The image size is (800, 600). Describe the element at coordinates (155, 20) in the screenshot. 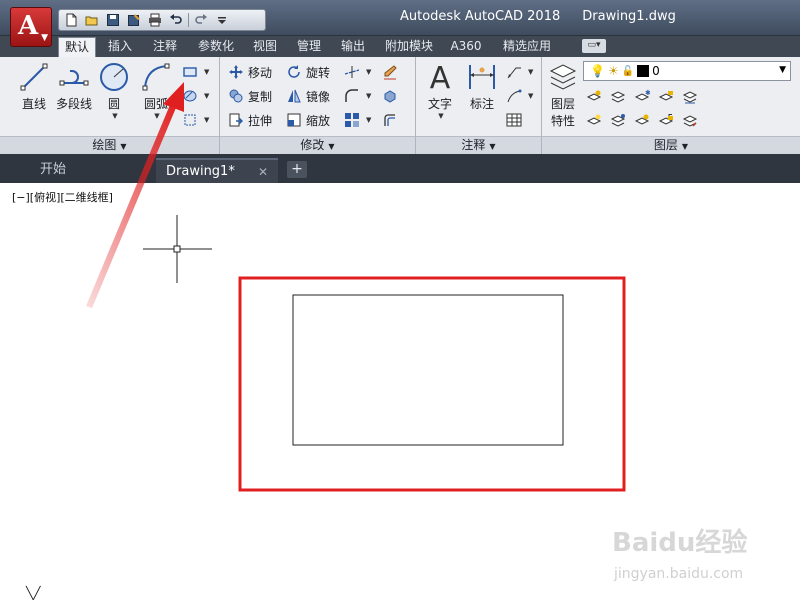

I see `plot-icon` at that location.